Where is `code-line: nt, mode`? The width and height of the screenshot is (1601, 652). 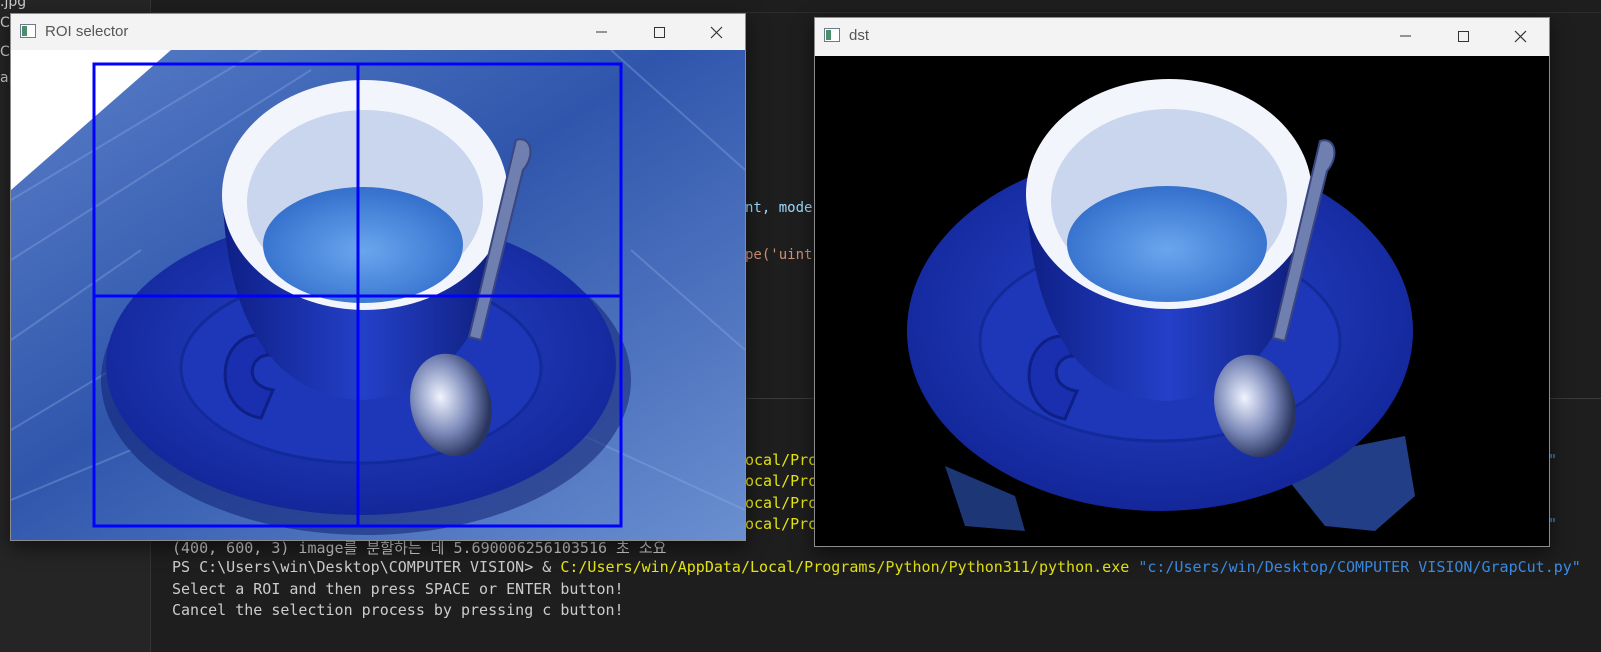
code-line: nt, mode is located at coordinates (779, 208).